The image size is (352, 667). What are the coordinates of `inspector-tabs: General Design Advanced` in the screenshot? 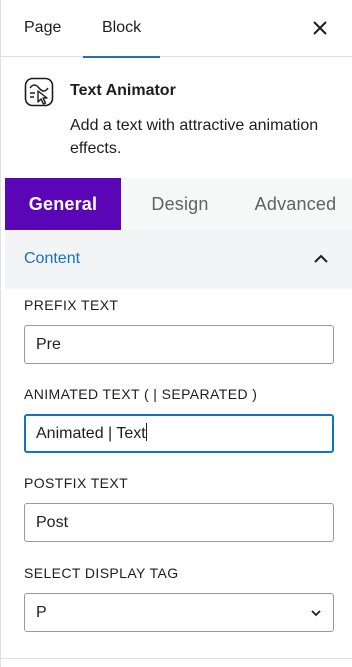 It's located at (178, 204).